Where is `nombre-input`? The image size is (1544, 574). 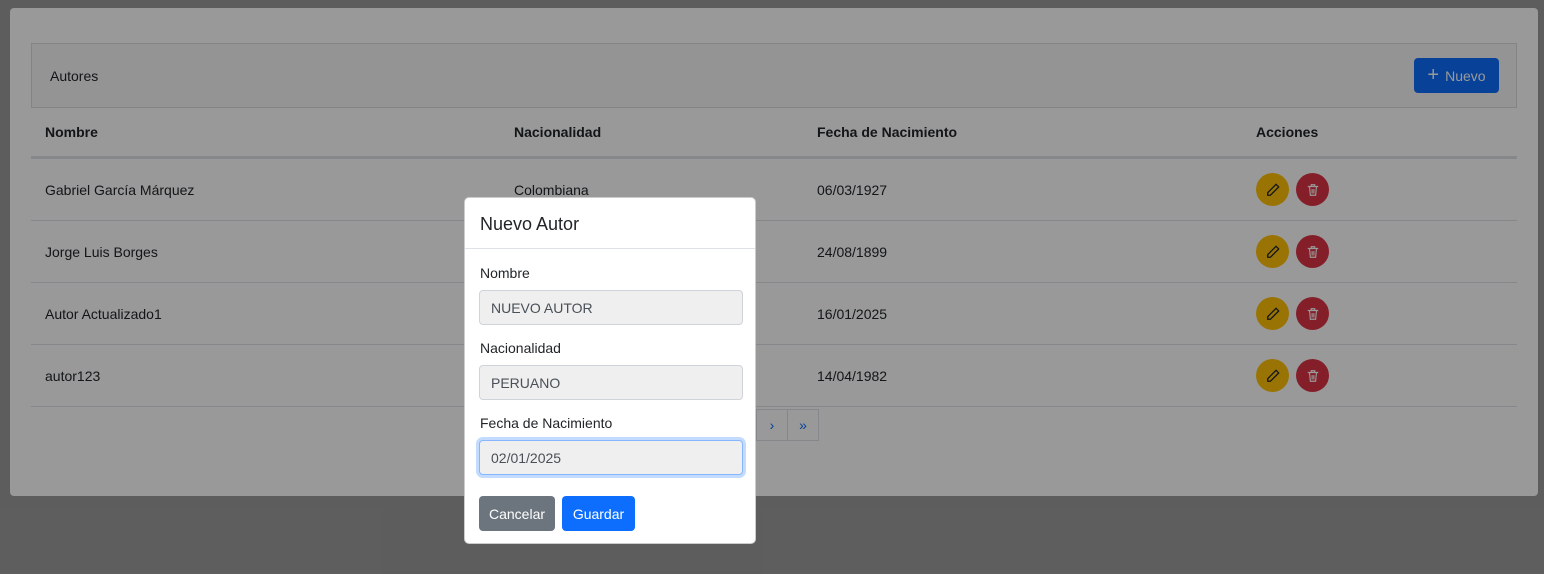 nombre-input is located at coordinates (611, 307).